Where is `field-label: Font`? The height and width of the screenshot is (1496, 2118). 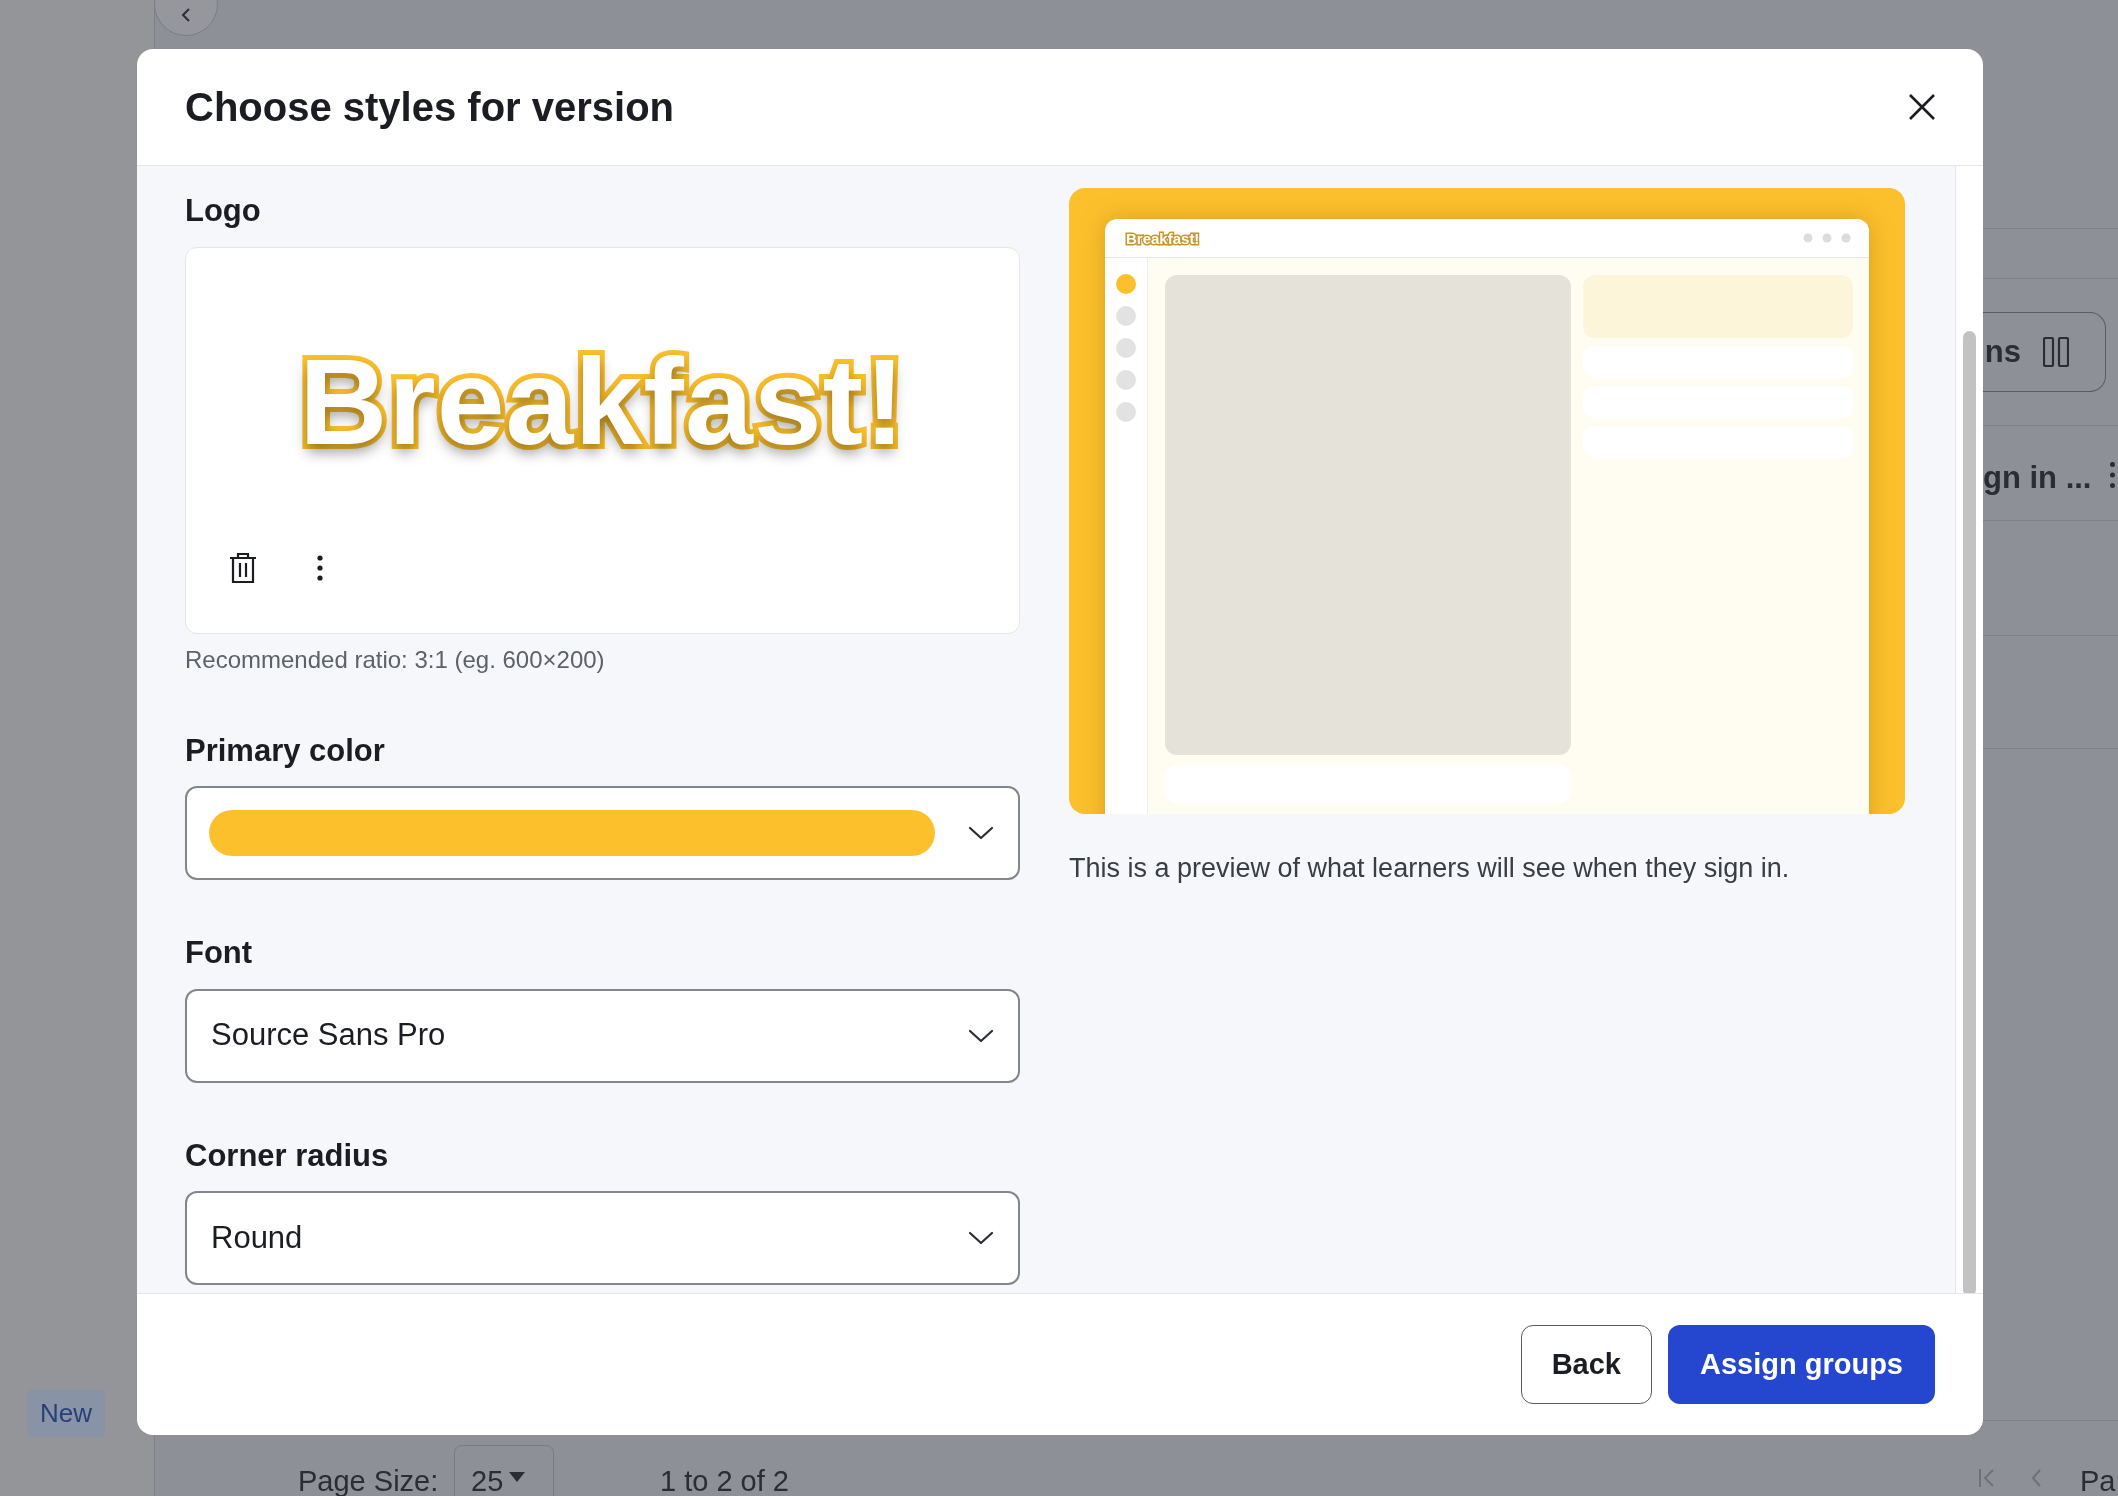 field-label: Font is located at coordinates (219, 953).